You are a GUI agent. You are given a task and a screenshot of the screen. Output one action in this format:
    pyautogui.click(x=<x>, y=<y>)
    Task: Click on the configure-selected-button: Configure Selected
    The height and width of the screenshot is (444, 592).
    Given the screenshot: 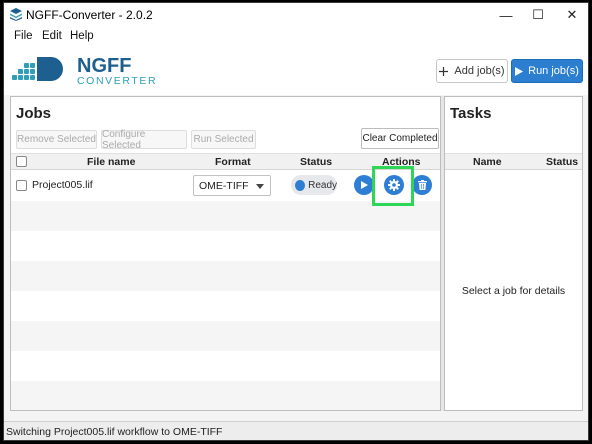 What is the action you would take?
    pyautogui.click(x=144, y=140)
    